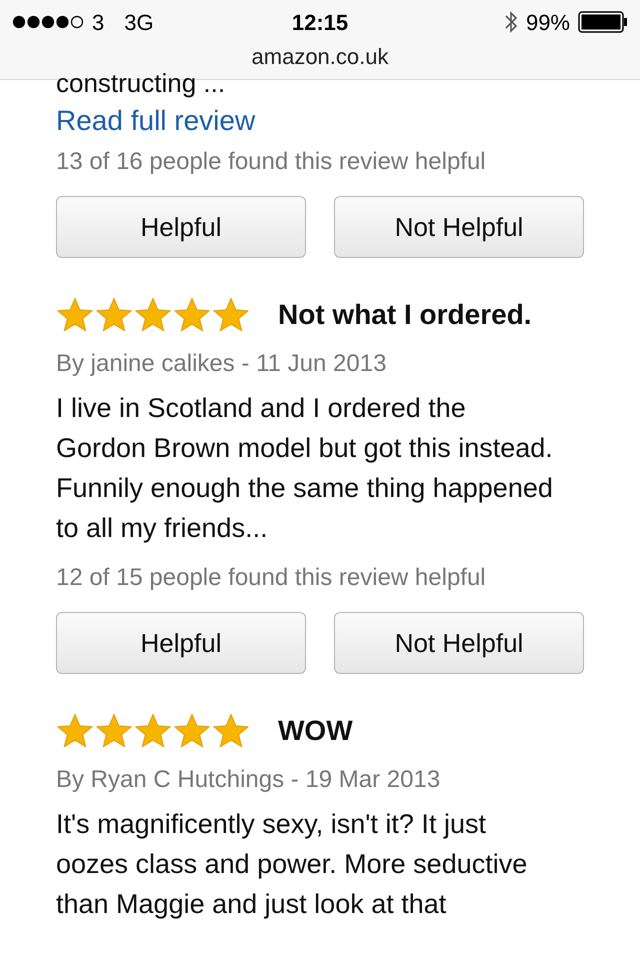  I want to click on helpful-count: 13 of 16 people found this review helpful, so click(271, 162).